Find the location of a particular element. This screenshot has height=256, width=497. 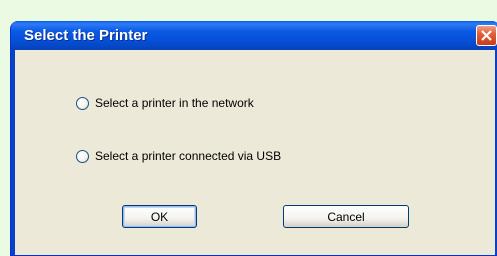

radio-button-network is located at coordinates (82, 103).